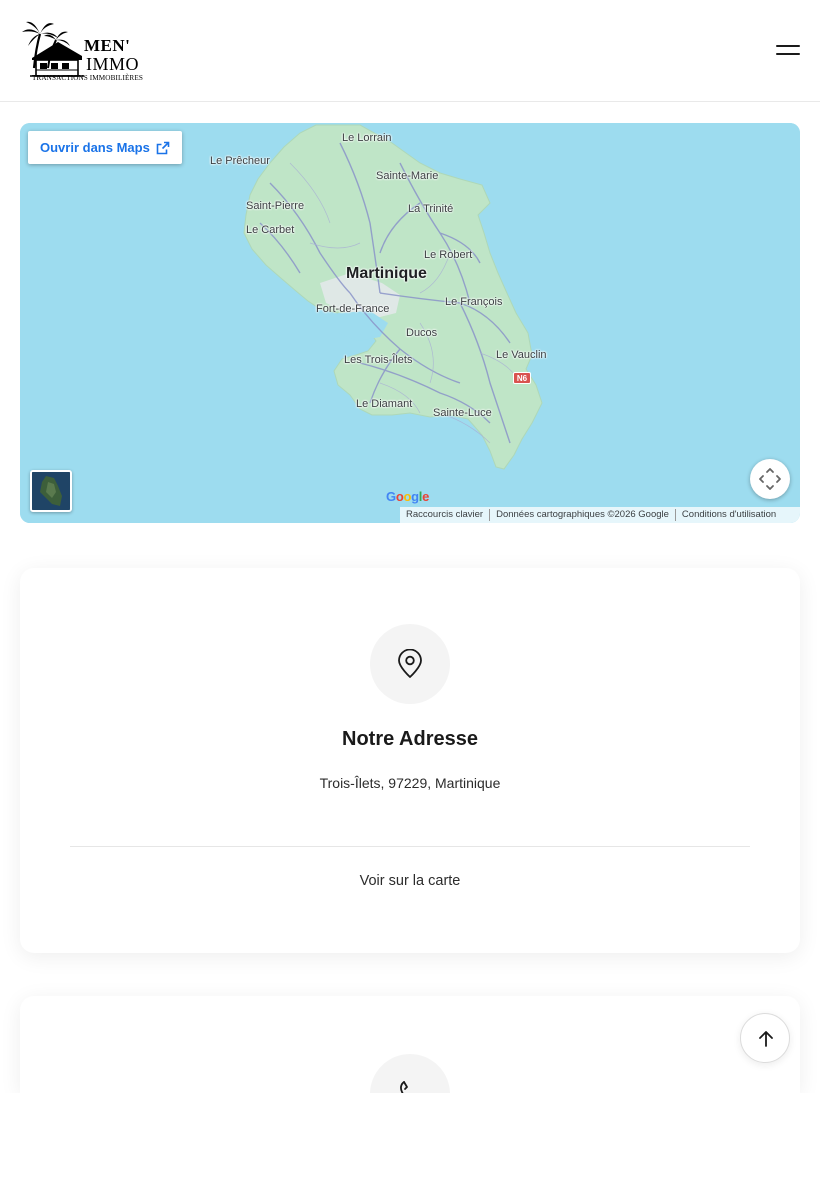 This screenshot has height=1180, width=820. I want to click on terms-link: Conditions d'utilisation, so click(728, 515).